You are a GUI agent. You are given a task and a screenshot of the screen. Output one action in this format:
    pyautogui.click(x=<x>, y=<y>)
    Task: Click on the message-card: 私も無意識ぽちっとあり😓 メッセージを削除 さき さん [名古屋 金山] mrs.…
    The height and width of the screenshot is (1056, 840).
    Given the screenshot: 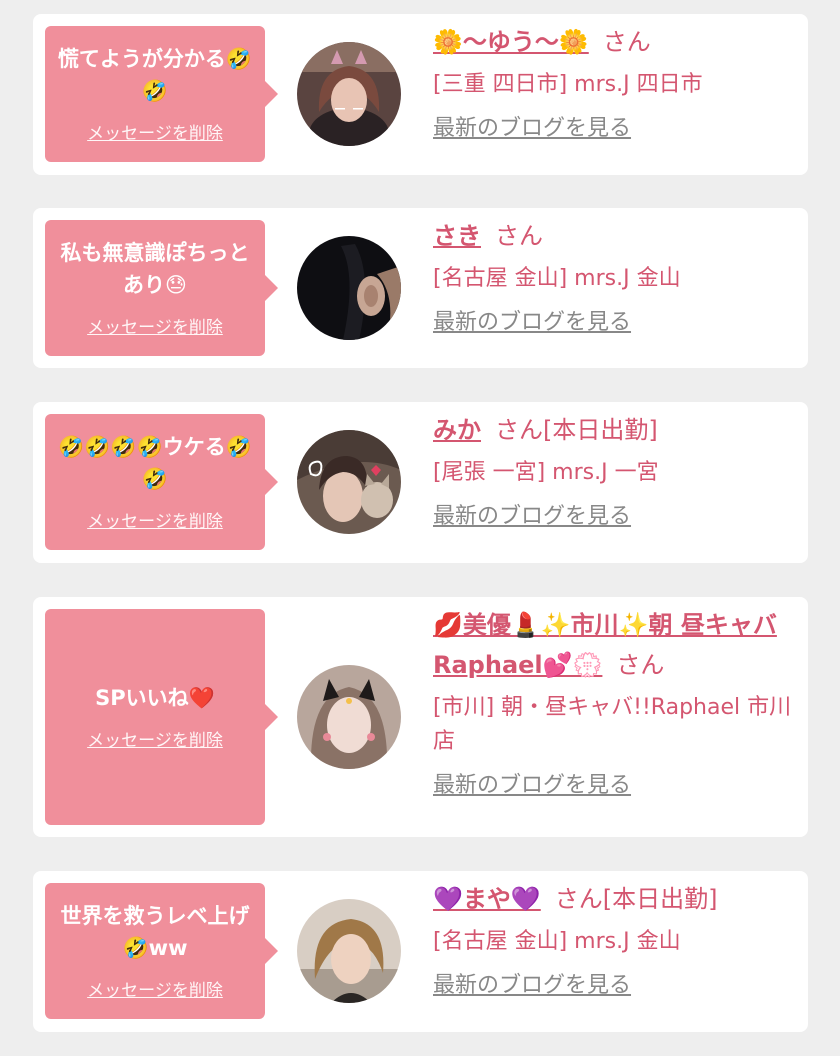 What is the action you would take?
    pyautogui.click(x=420, y=288)
    